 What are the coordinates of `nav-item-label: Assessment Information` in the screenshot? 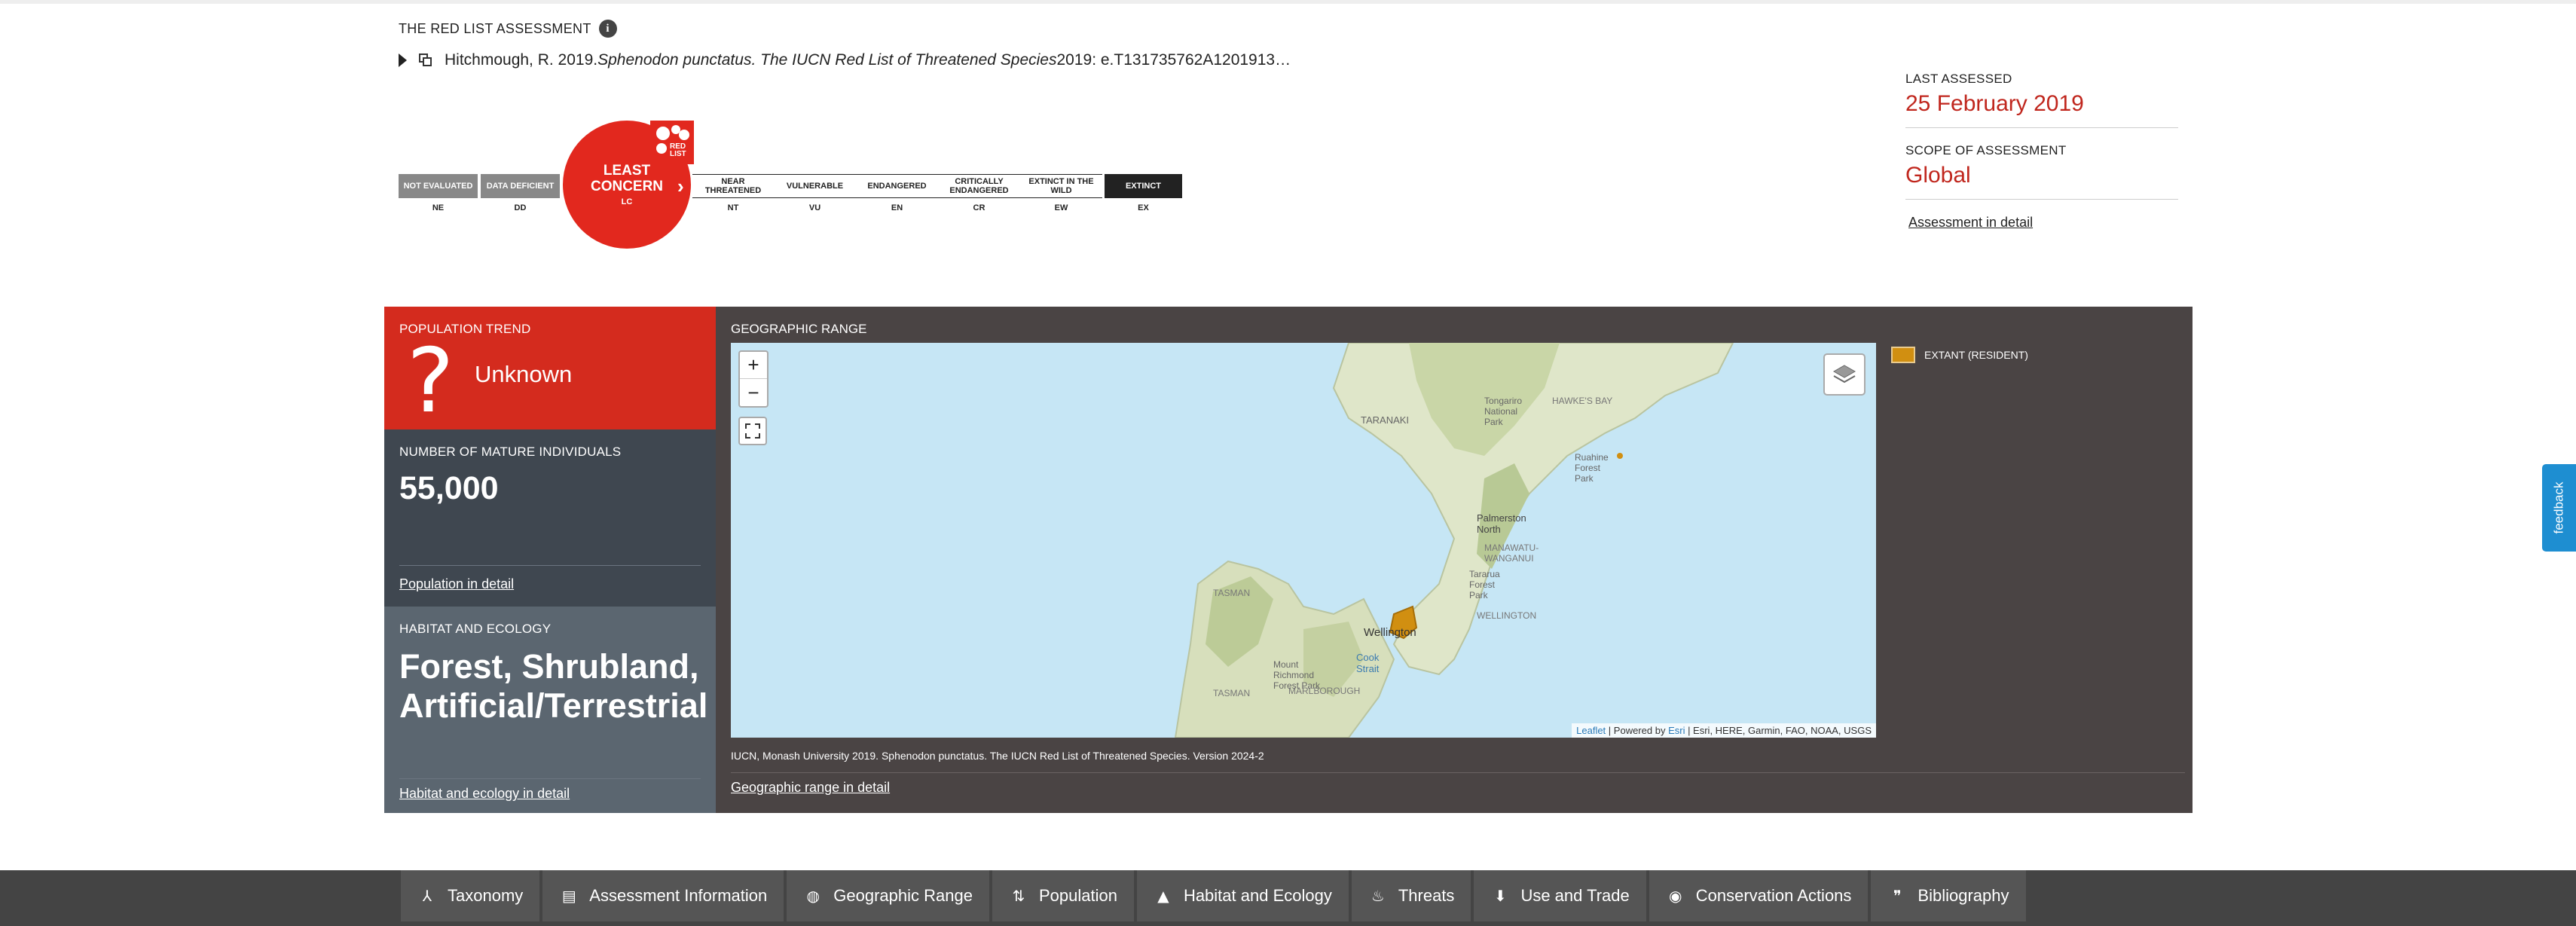 It's located at (678, 896).